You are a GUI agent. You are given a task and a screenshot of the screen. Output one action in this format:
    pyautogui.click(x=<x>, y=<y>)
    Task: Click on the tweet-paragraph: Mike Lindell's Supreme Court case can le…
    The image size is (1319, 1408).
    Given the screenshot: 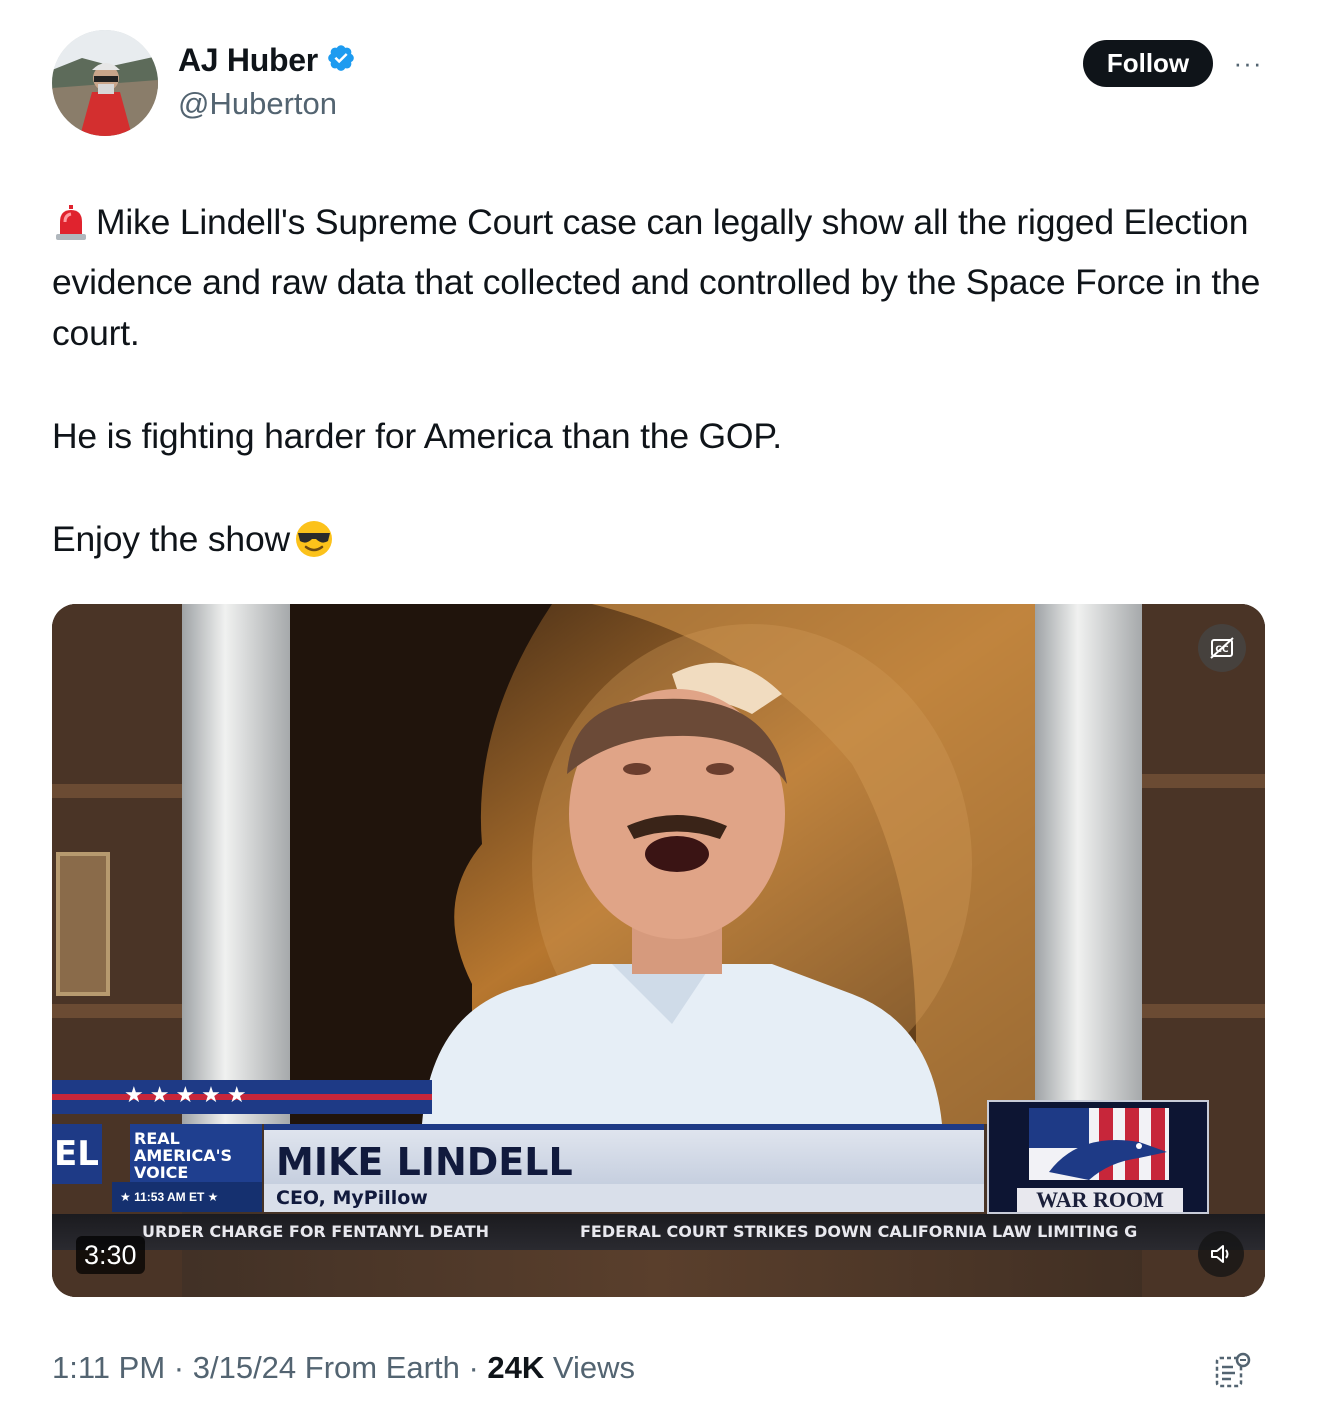 What is the action you would take?
    pyautogui.click(x=662, y=278)
    